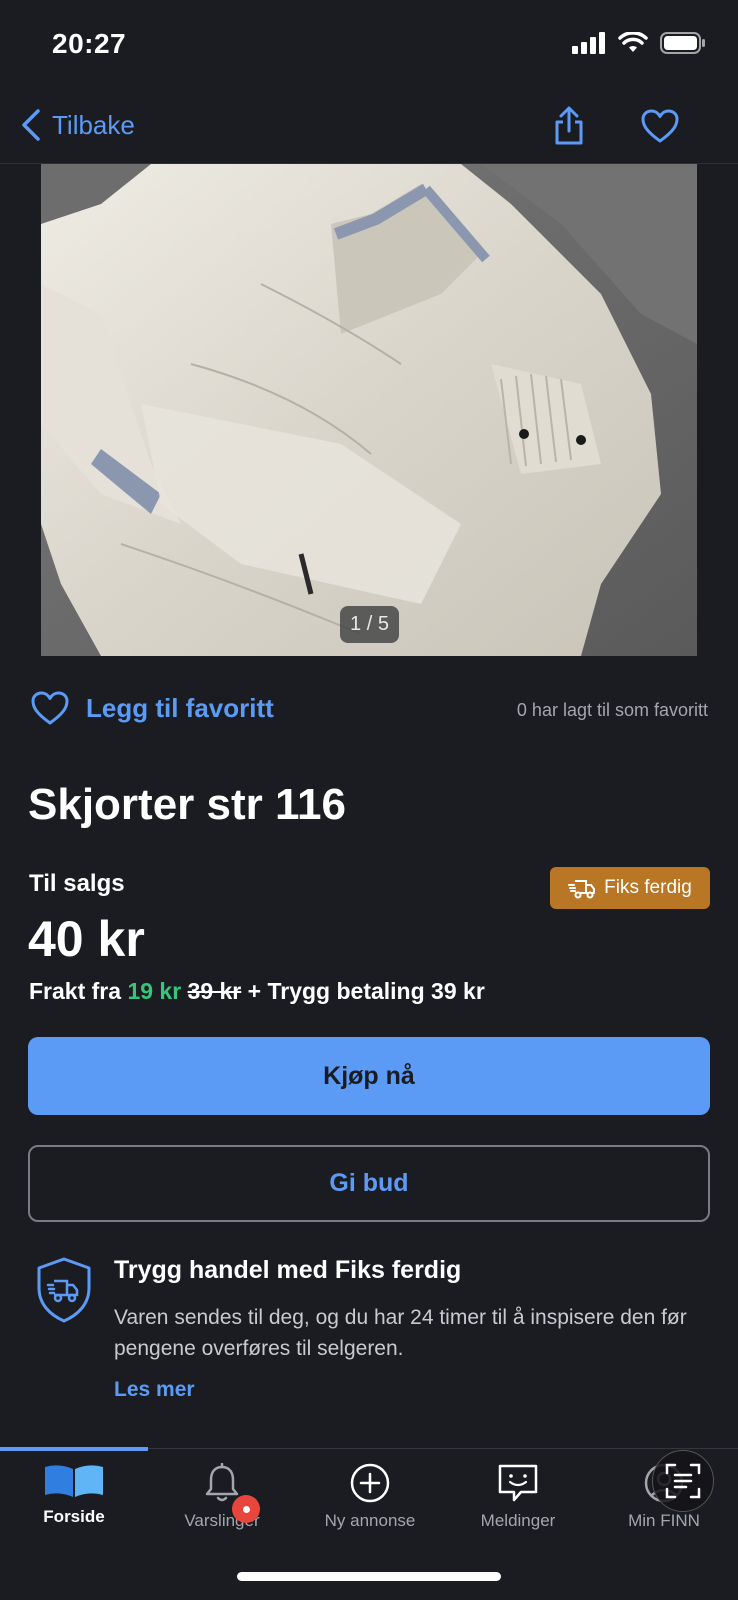  I want to click on sale-type: Til salgs, so click(77, 883).